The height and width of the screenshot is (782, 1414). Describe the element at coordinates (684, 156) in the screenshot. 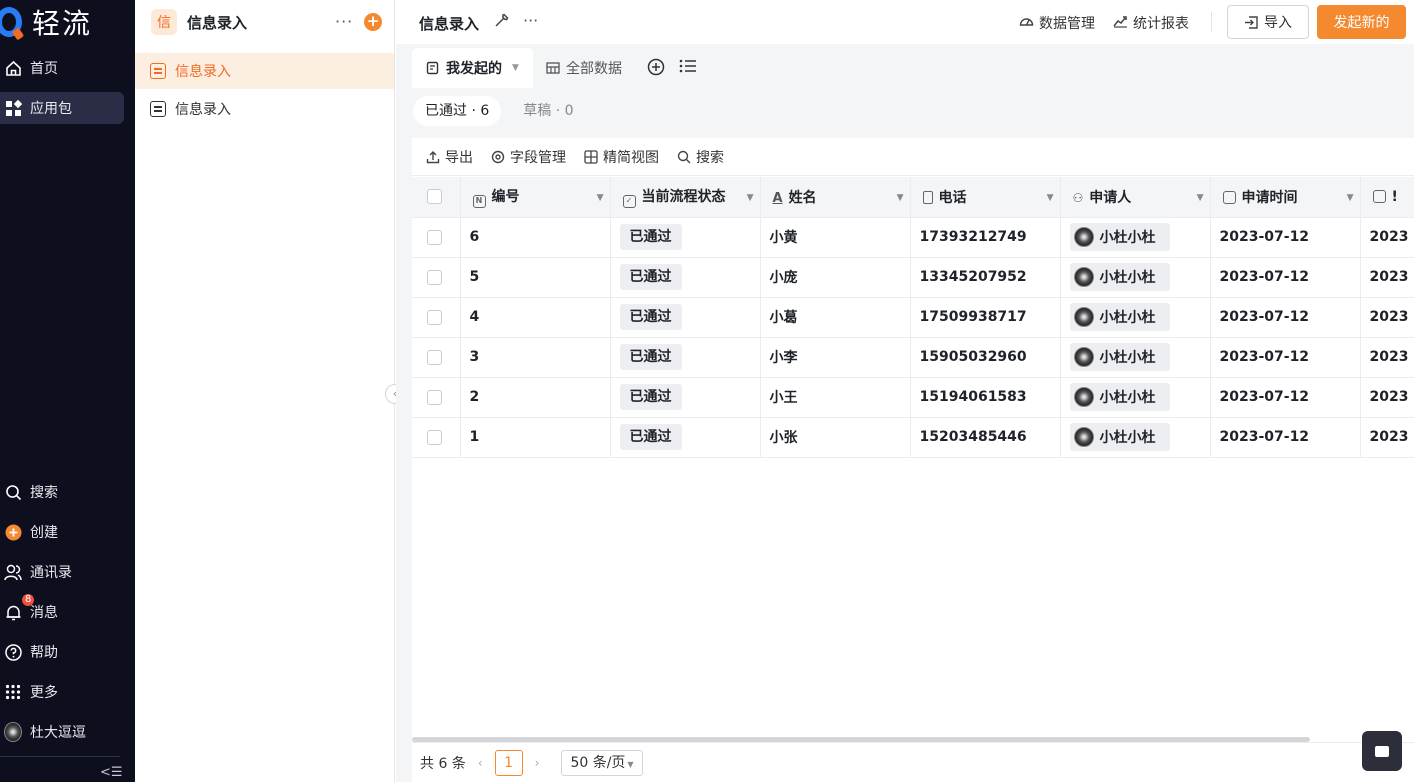

I see `search-icon` at that location.